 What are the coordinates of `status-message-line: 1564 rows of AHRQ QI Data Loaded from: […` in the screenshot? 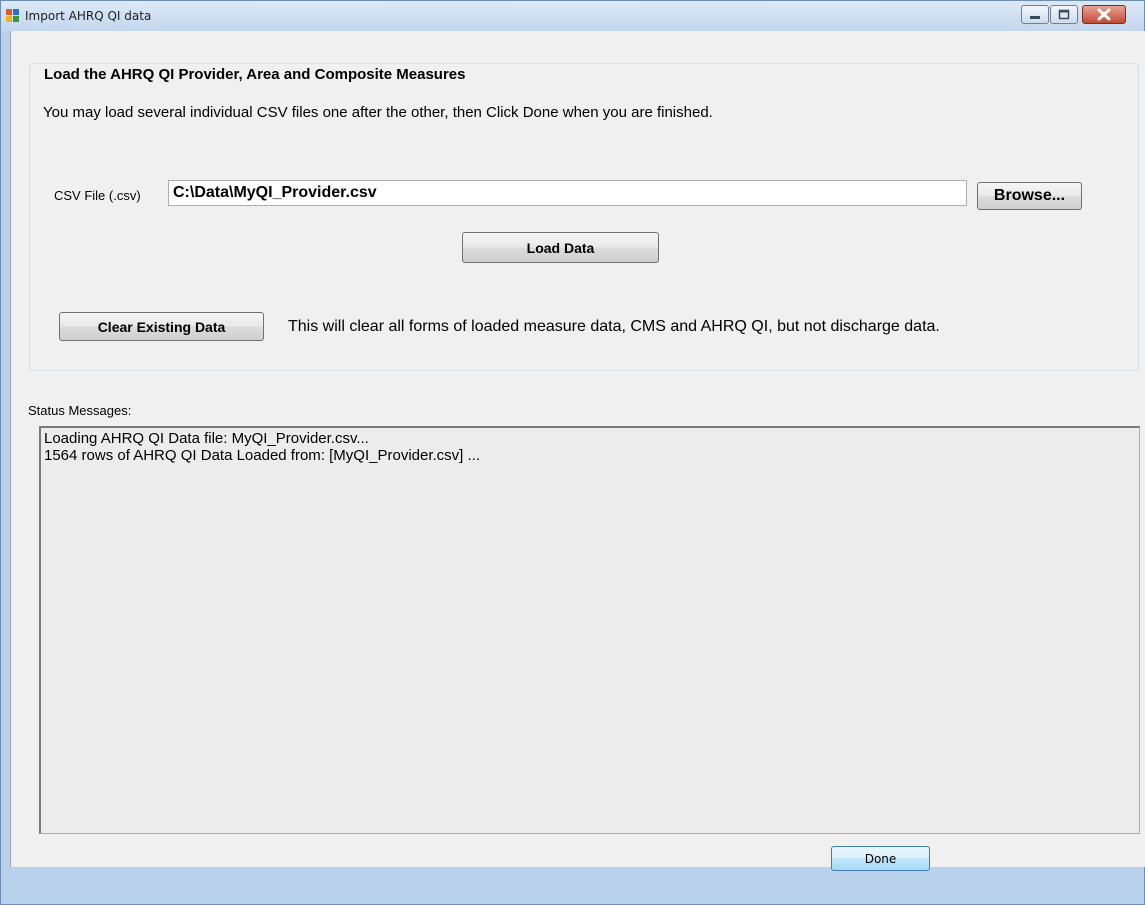 It's located at (262, 455).